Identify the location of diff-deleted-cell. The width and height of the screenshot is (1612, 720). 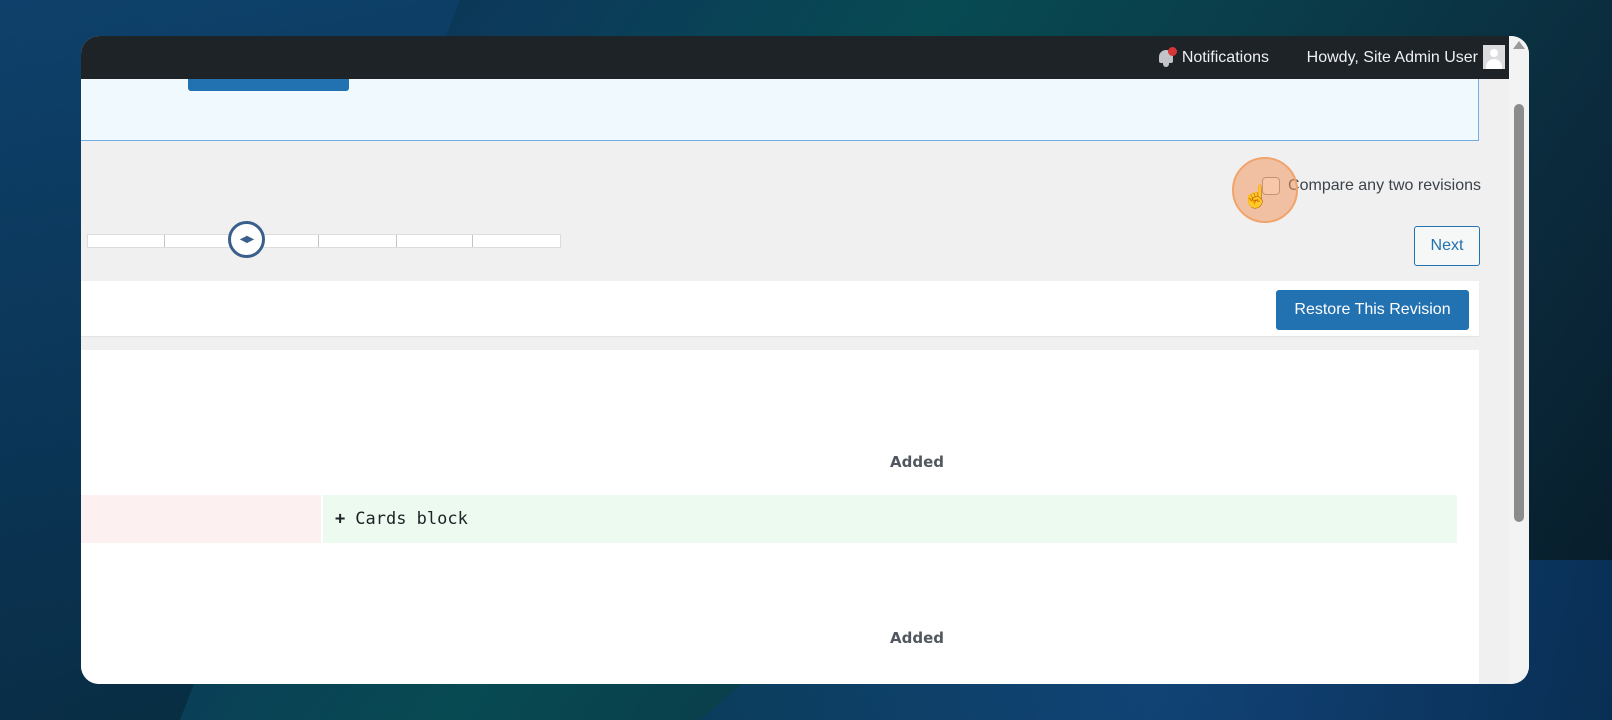
(201, 519).